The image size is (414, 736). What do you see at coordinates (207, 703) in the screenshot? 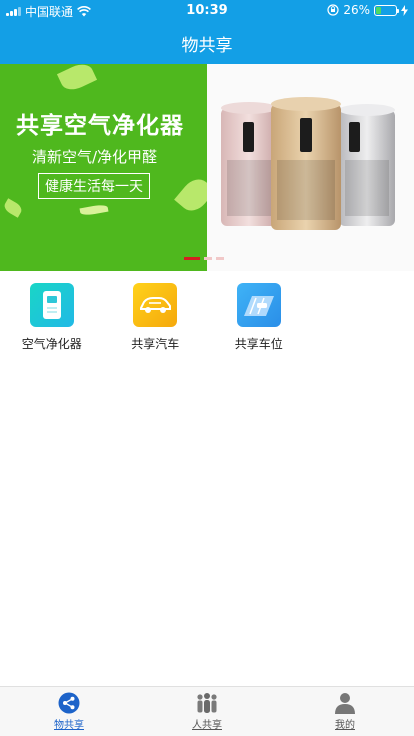
I see `people-icon` at bounding box center [207, 703].